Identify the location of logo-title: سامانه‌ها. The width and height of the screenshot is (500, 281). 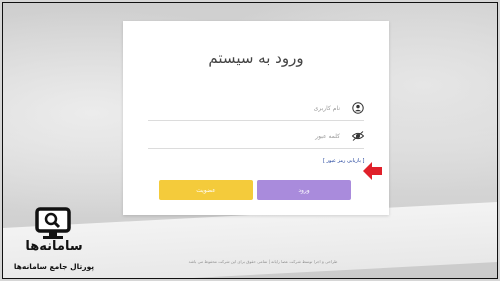
(54, 246).